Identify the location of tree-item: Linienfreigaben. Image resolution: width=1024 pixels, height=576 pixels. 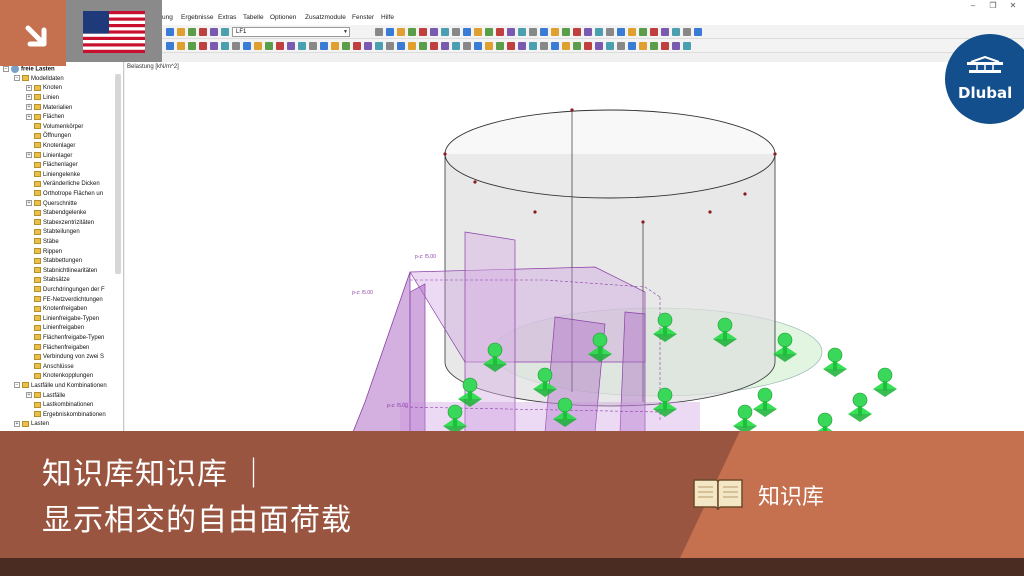
(55, 329).